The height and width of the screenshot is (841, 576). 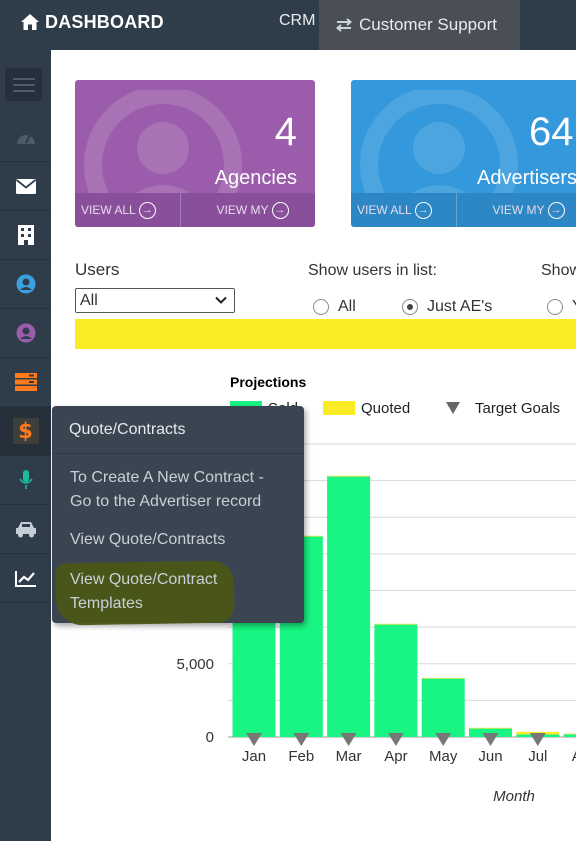 I want to click on menu-item-view-quote-contract-templates: View Quote/Contract Templates, so click(x=185, y=592).